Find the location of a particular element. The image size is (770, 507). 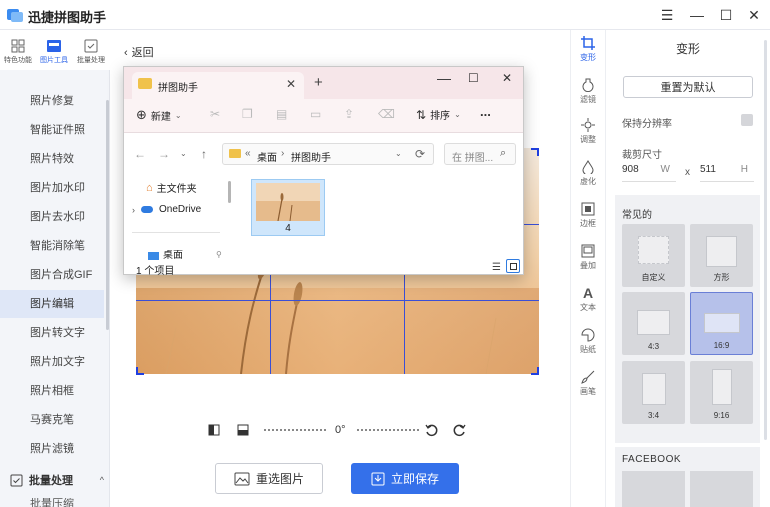

topnav-image-tools: 图片工具 is located at coordinates (54, 53).